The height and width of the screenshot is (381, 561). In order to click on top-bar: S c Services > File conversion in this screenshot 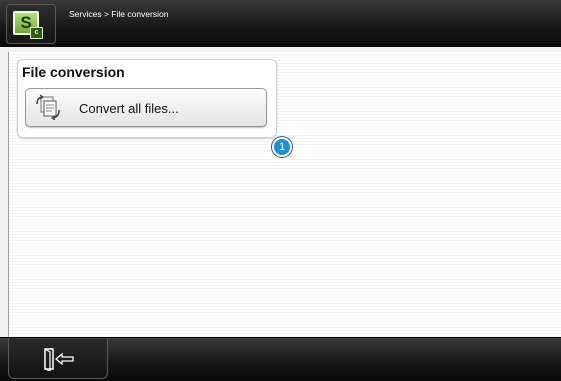, I will do `click(280, 23)`.